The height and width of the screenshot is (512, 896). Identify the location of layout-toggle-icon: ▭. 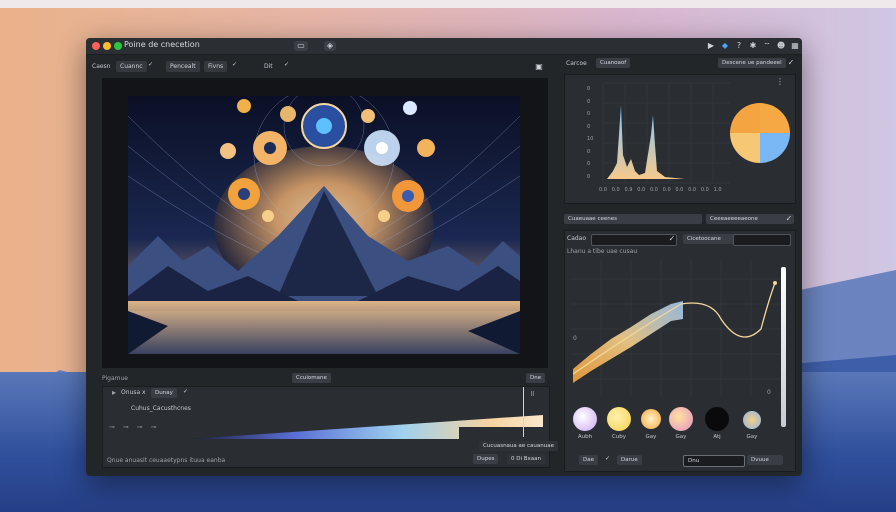
(301, 46).